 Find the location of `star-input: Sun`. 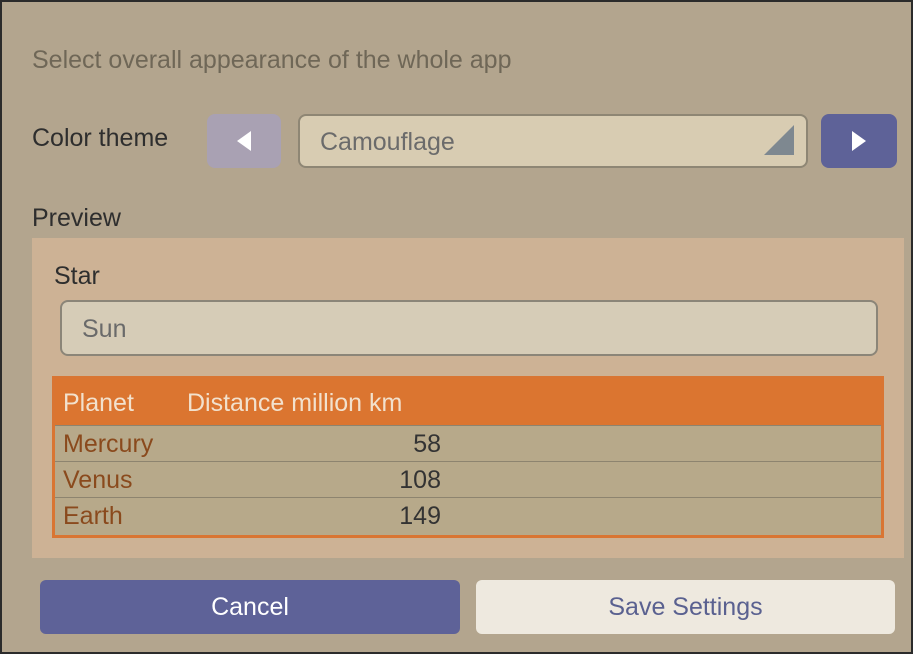

star-input: Sun is located at coordinates (469, 328).